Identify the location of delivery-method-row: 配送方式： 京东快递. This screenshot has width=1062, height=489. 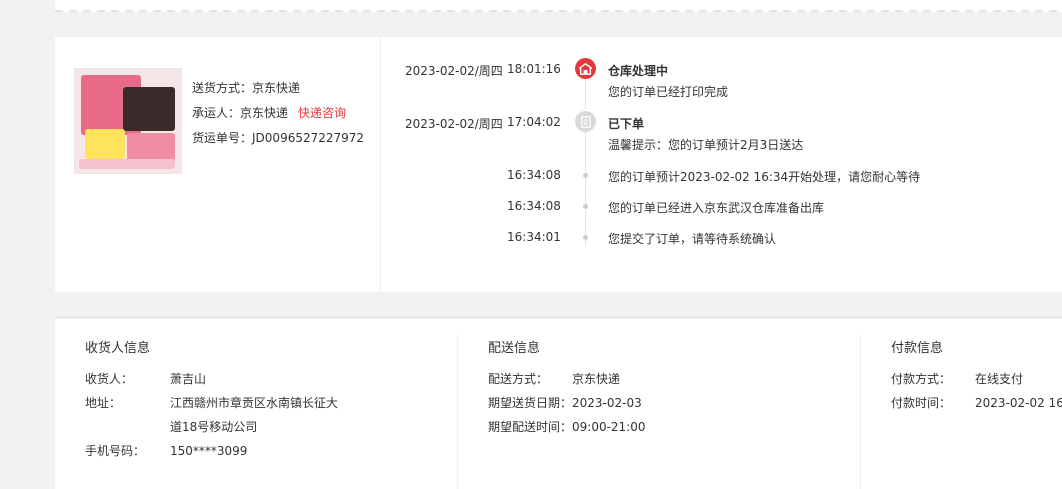
(554, 378).